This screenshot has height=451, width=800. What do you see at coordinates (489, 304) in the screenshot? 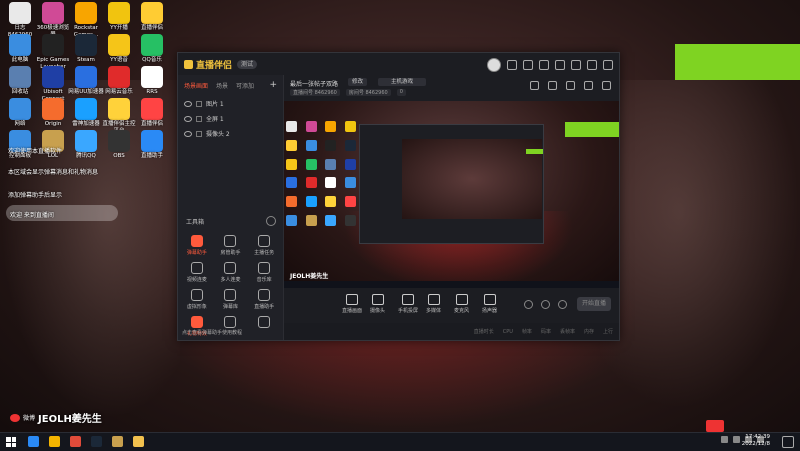
I see `control-button: 扬声器` at bounding box center [489, 304].